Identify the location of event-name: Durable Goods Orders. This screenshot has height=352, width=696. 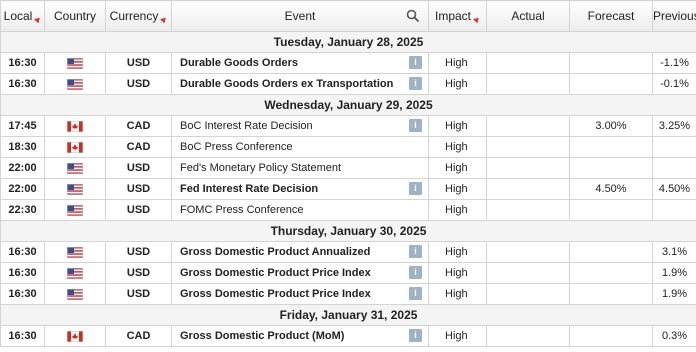
(239, 63).